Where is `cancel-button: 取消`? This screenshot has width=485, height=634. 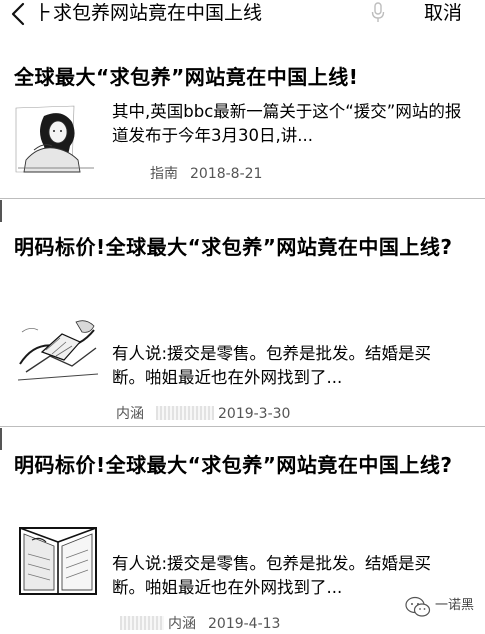 cancel-button: 取消 is located at coordinates (443, 13).